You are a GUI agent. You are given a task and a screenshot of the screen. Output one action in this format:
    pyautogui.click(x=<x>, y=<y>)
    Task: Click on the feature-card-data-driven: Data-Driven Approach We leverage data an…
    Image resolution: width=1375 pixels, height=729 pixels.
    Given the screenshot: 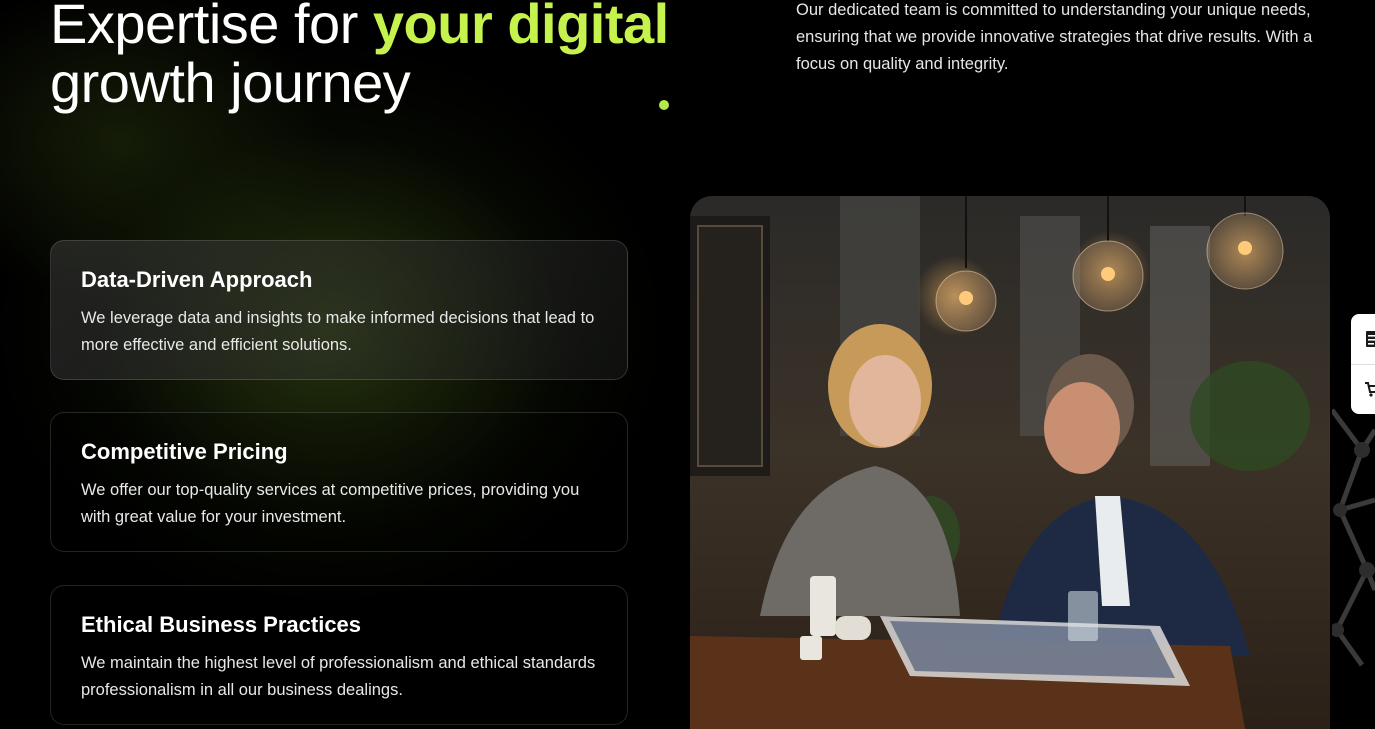 What is the action you would take?
    pyautogui.click(x=339, y=310)
    